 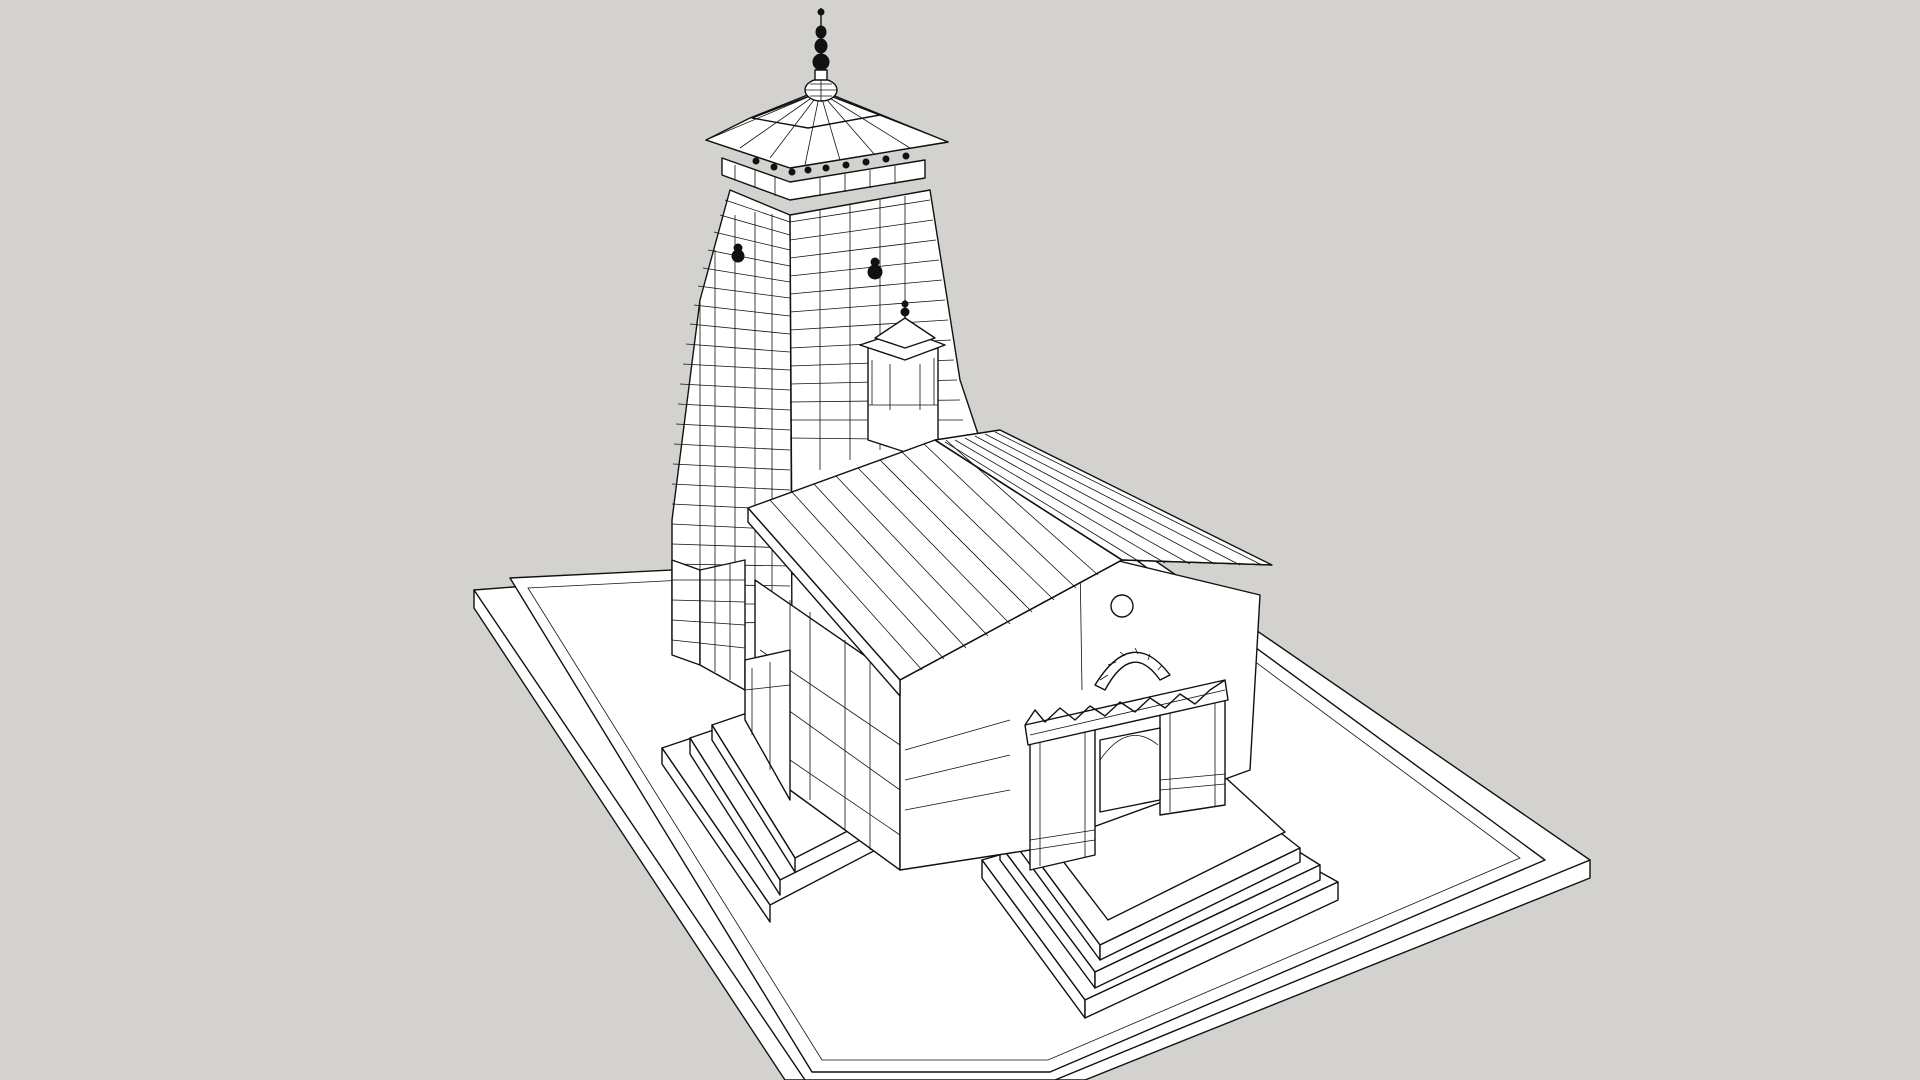 What do you see at coordinates (827, 104) in the screenshot?
I see `tower-canopy` at bounding box center [827, 104].